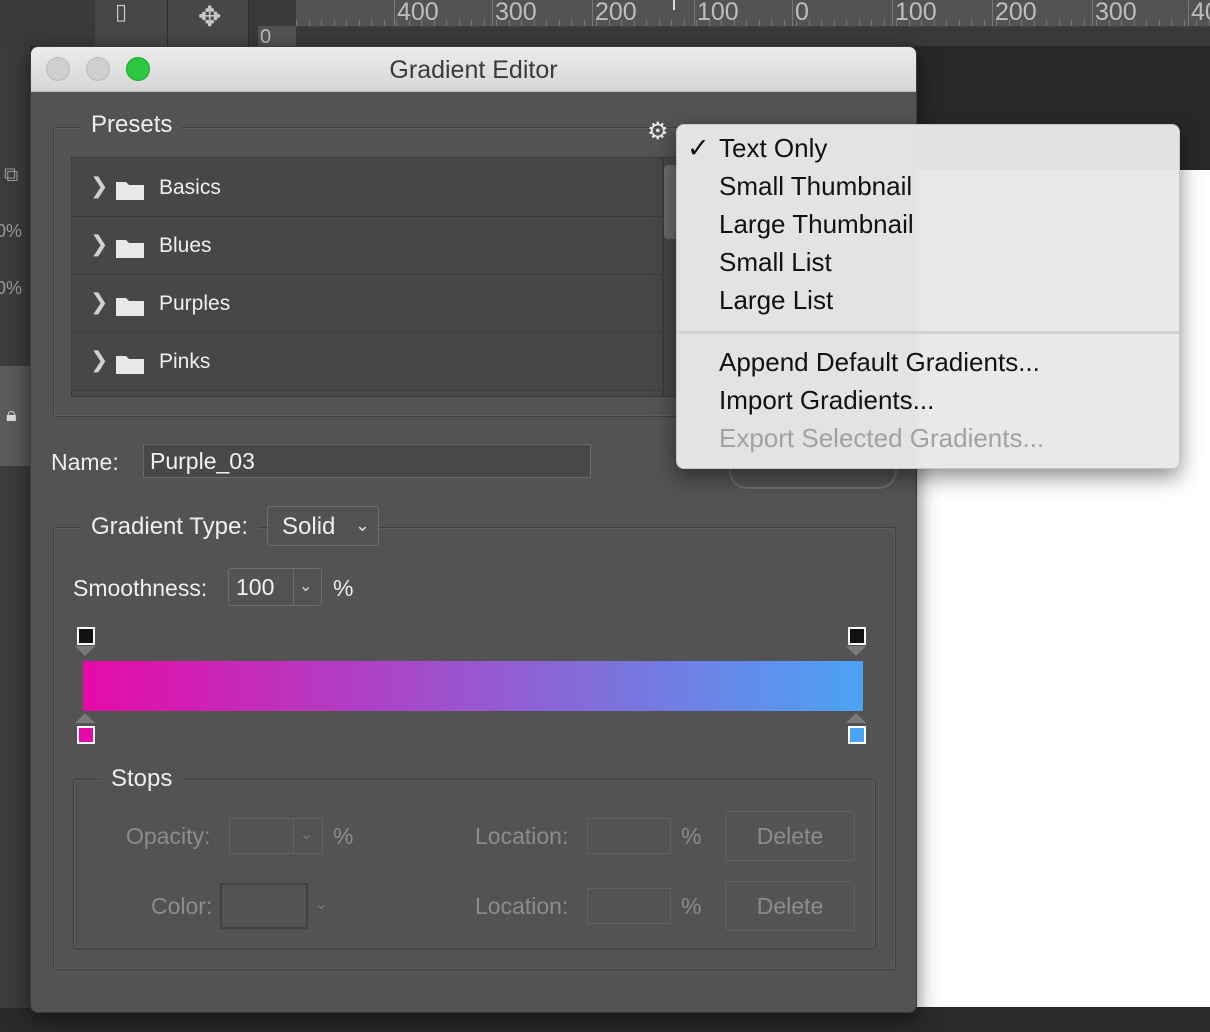  Describe the element at coordinates (277, 37) in the screenshot. I see `vertical-ruler: 0` at that location.